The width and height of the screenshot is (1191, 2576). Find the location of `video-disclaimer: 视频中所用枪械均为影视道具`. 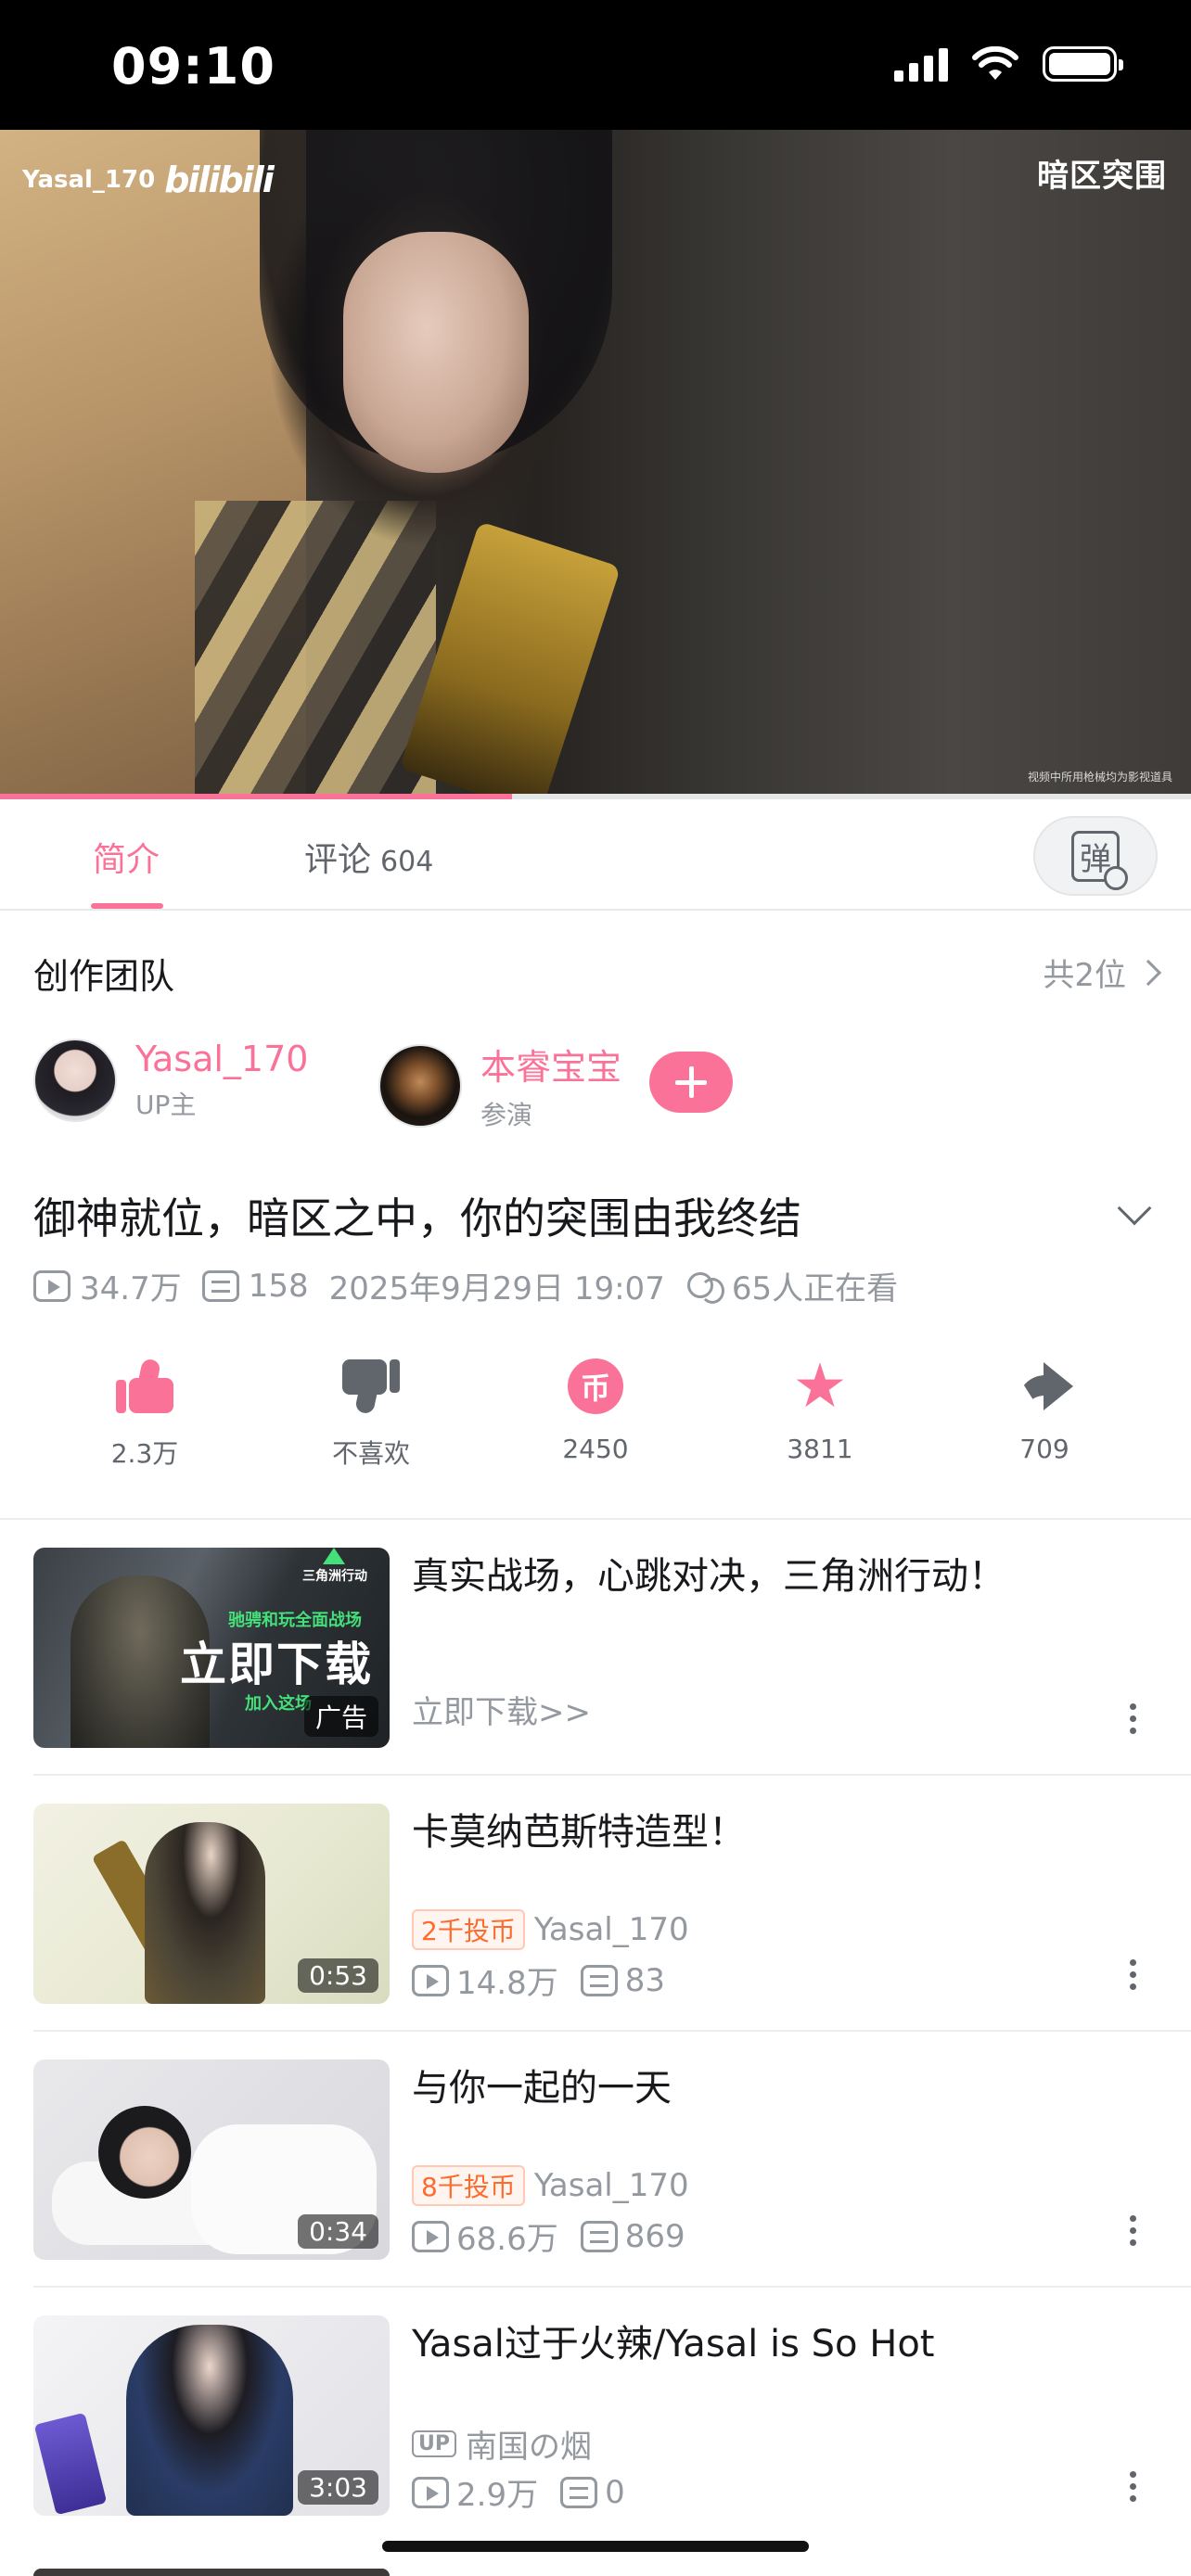

video-disclaimer: 视频中所用枪械均为影视道具 is located at coordinates (1099, 777).